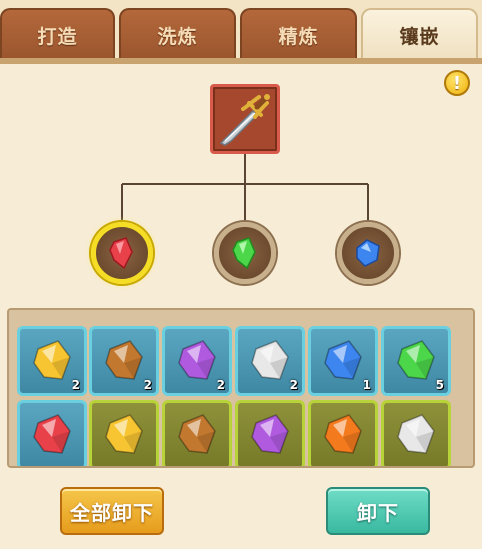  I want to click on unload-button: 卸下, so click(378, 511).